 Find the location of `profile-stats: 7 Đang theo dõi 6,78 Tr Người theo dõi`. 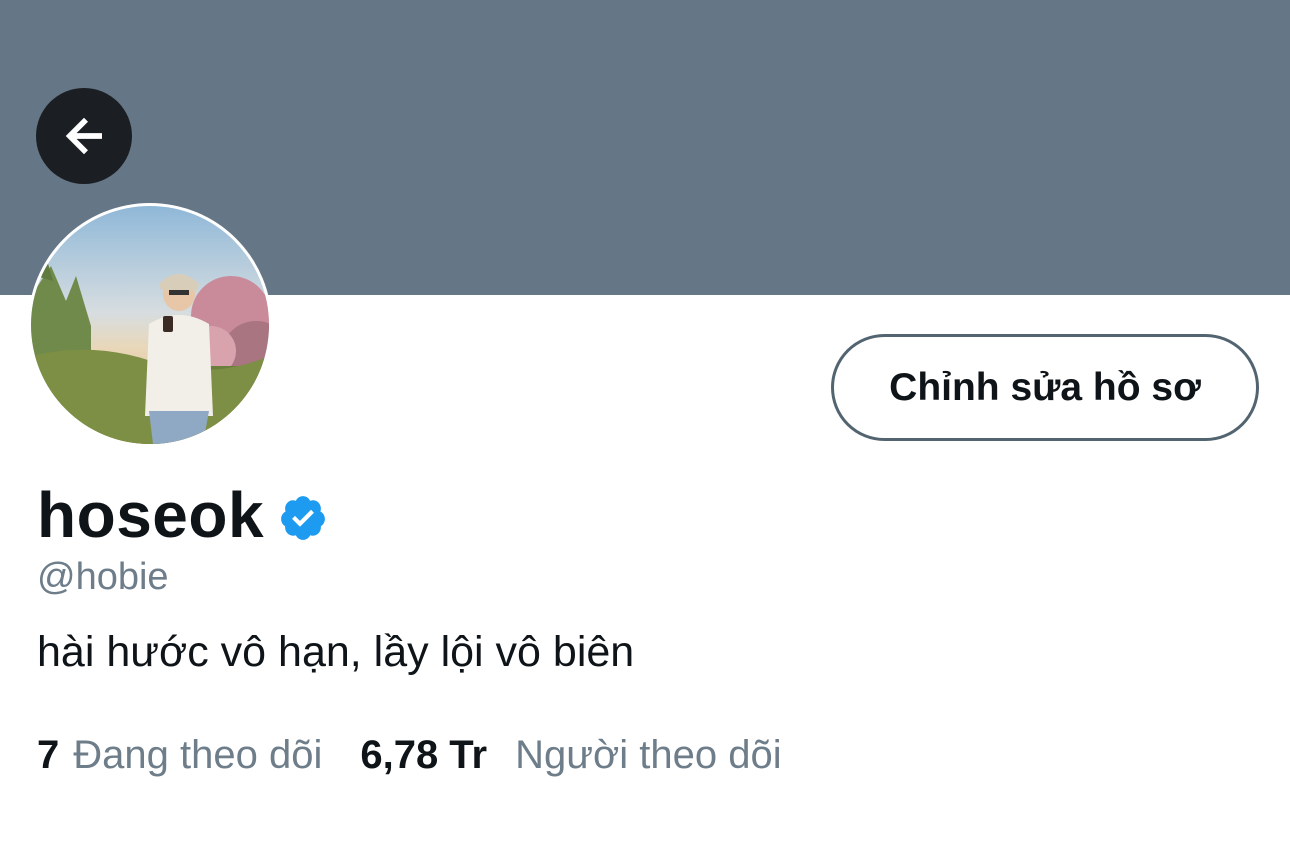

profile-stats: 7 Đang theo dõi 6,78 Tr Người theo dõi is located at coordinates (409, 755).